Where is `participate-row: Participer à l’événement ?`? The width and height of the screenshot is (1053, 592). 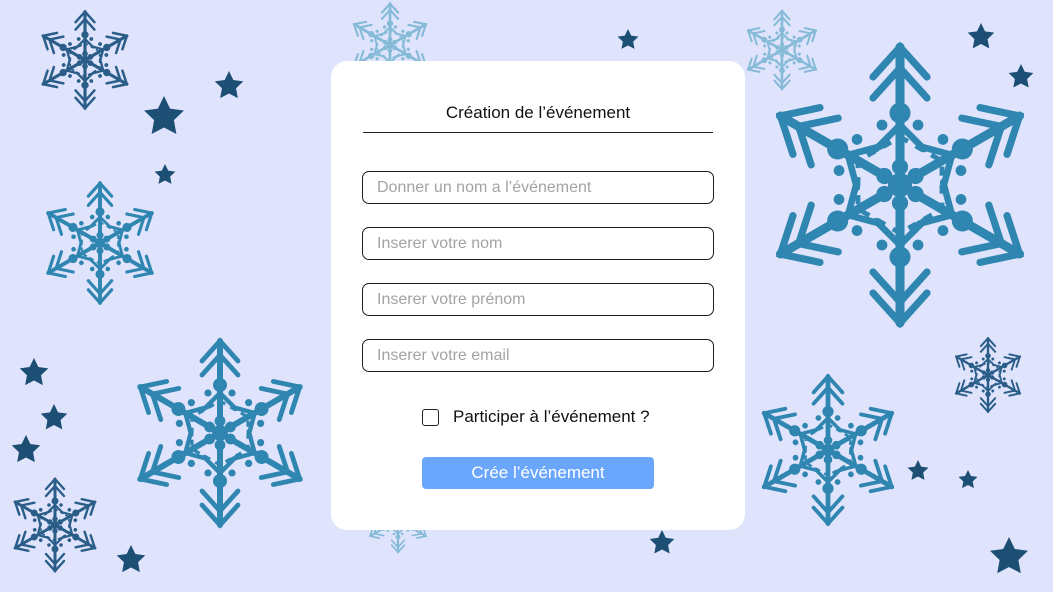
participate-row: Participer à l’événement ? is located at coordinates (536, 417).